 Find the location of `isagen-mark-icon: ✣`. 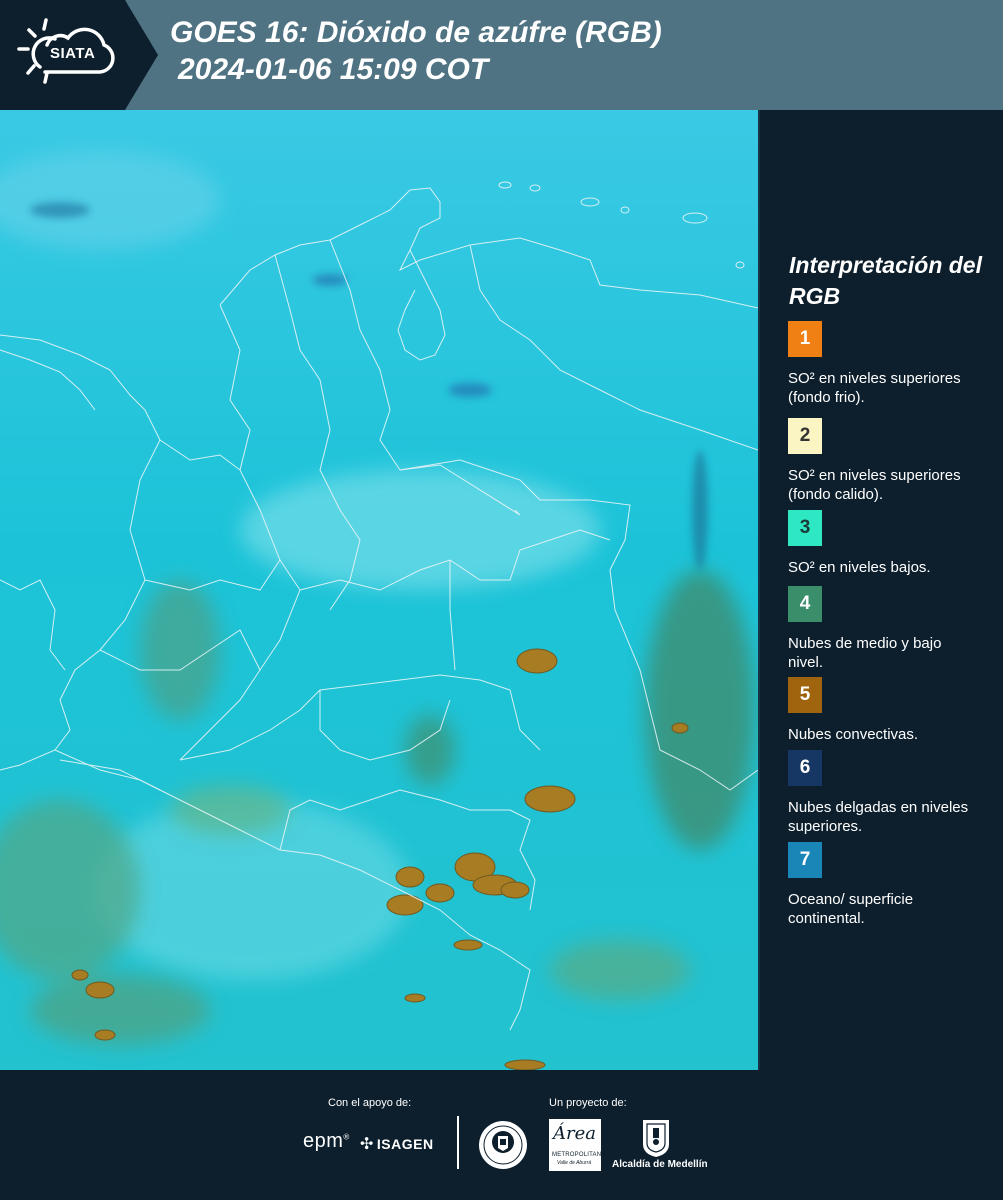

isagen-mark-icon: ✣ is located at coordinates (367, 1144).